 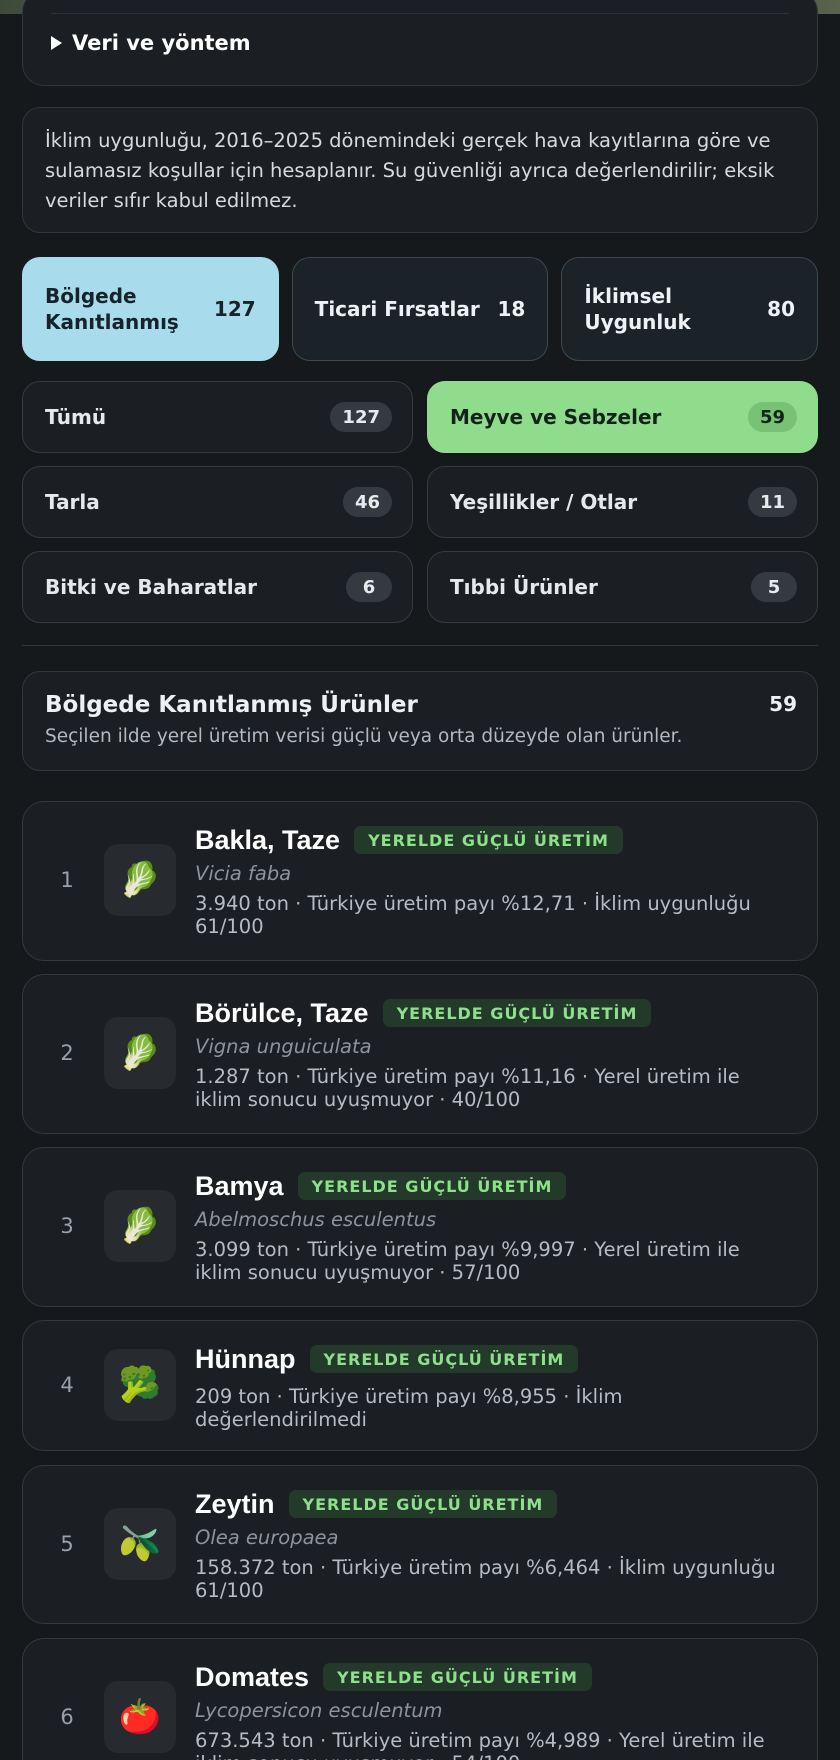 What do you see at coordinates (369, 587) in the screenshot?
I see `filter-count-badge: 6` at bounding box center [369, 587].